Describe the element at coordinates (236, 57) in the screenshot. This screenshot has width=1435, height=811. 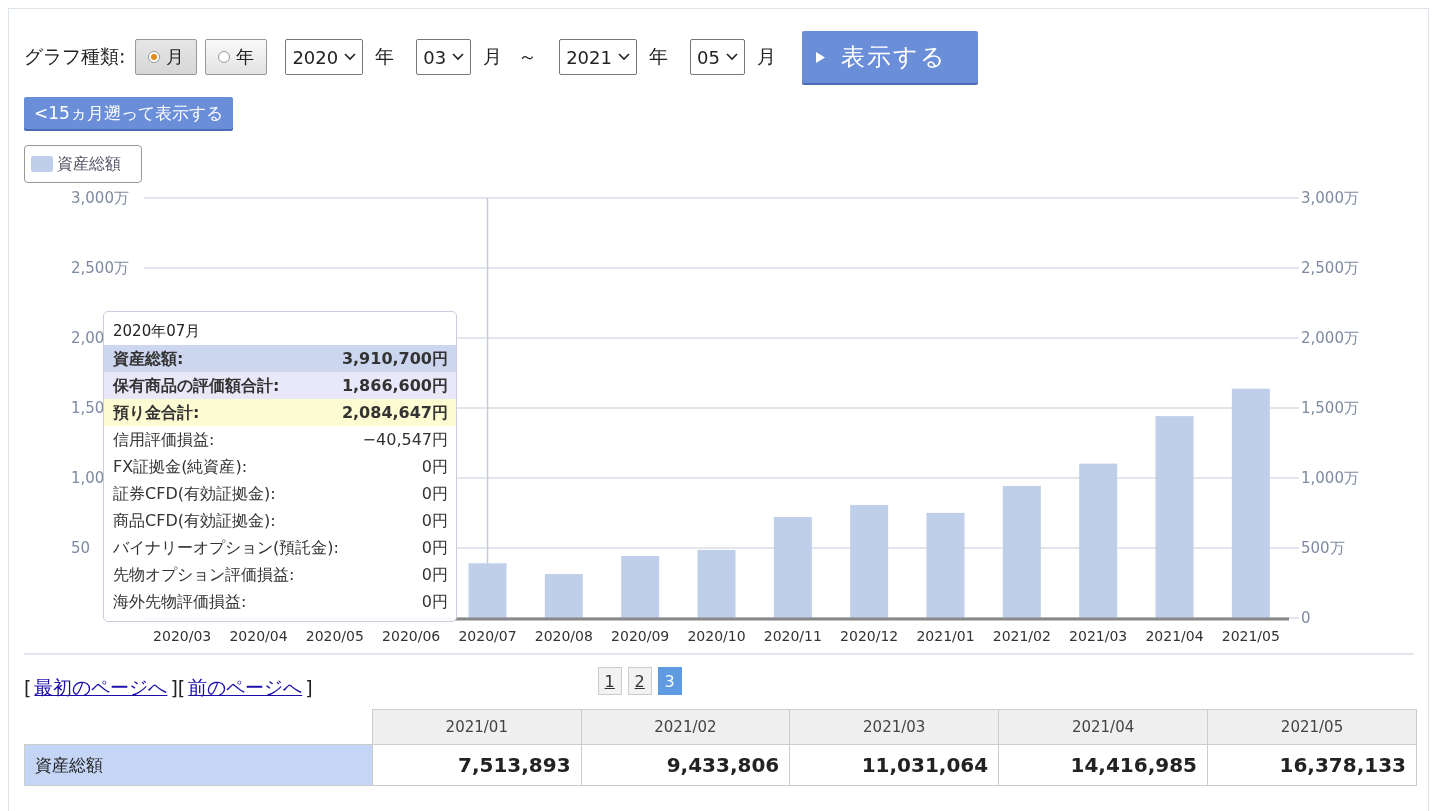
I see `graph-type-radio: 年` at that location.